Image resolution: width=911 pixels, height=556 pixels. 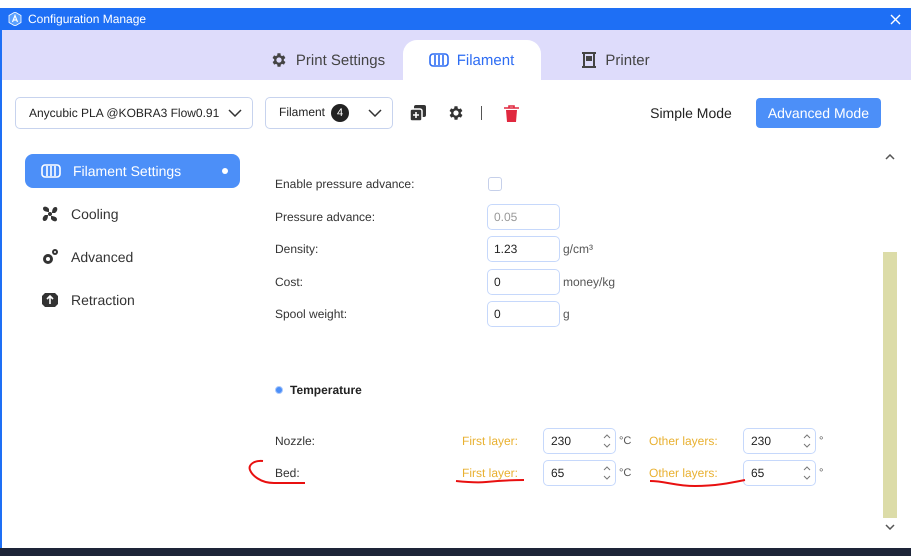 What do you see at coordinates (456, 113) in the screenshot?
I see `settings-icon` at bounding box center [456, 113].